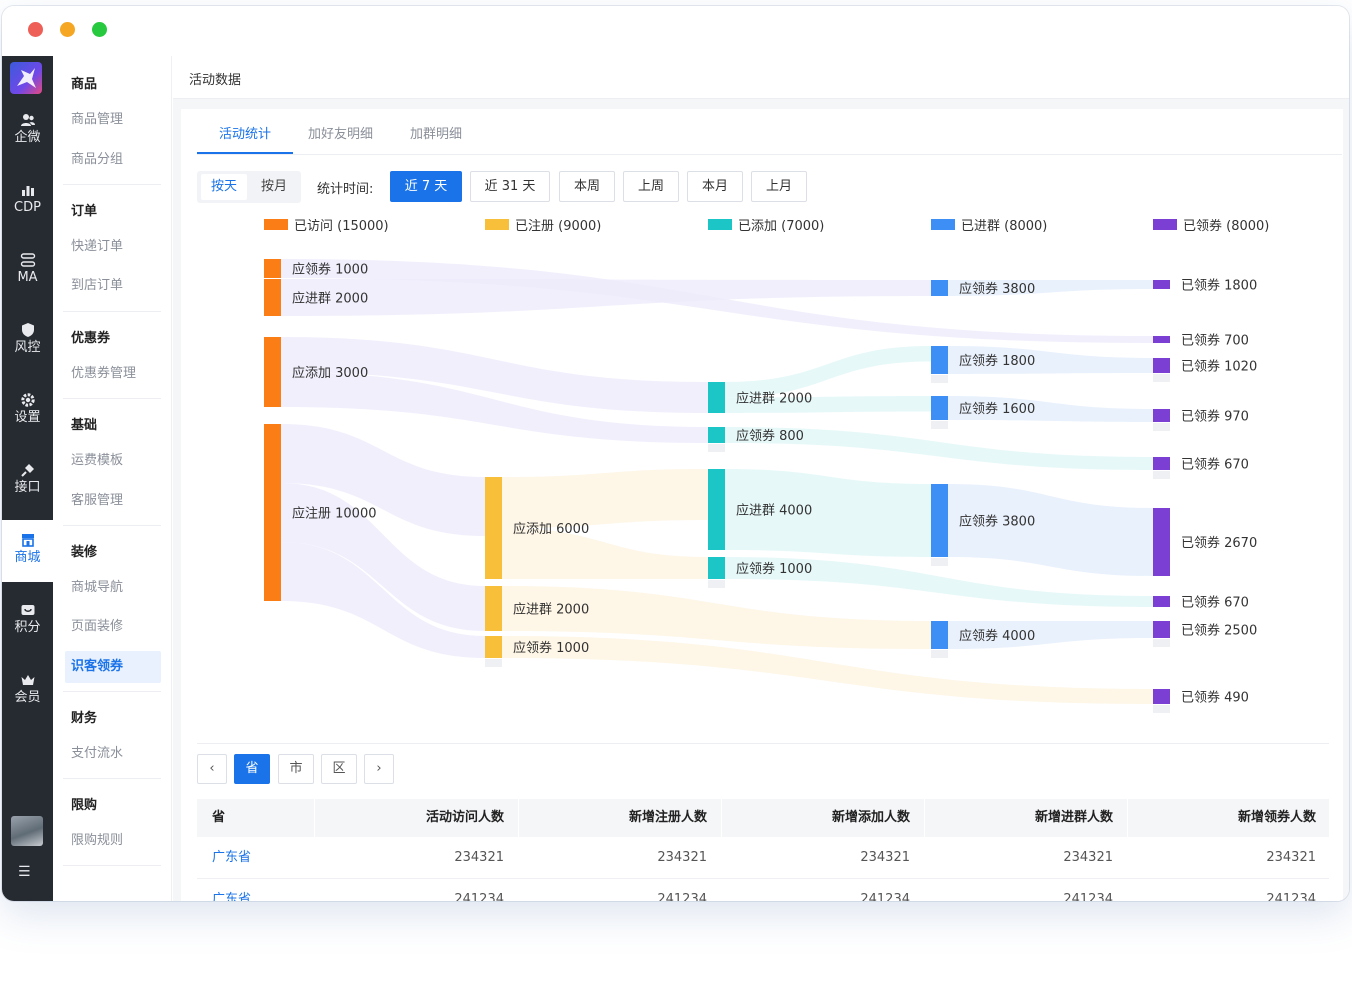 The image size is (1352, 992). What do you see at coordinates (67, 29) in the screenshot?
I see `minimize-window-button` at bounding box center [67, 29].